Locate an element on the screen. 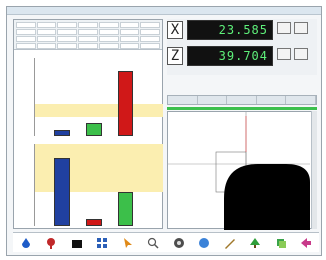 This screenshot has width=326, height=260. x-readout: 23.585 is located at coordinates (230, 30).